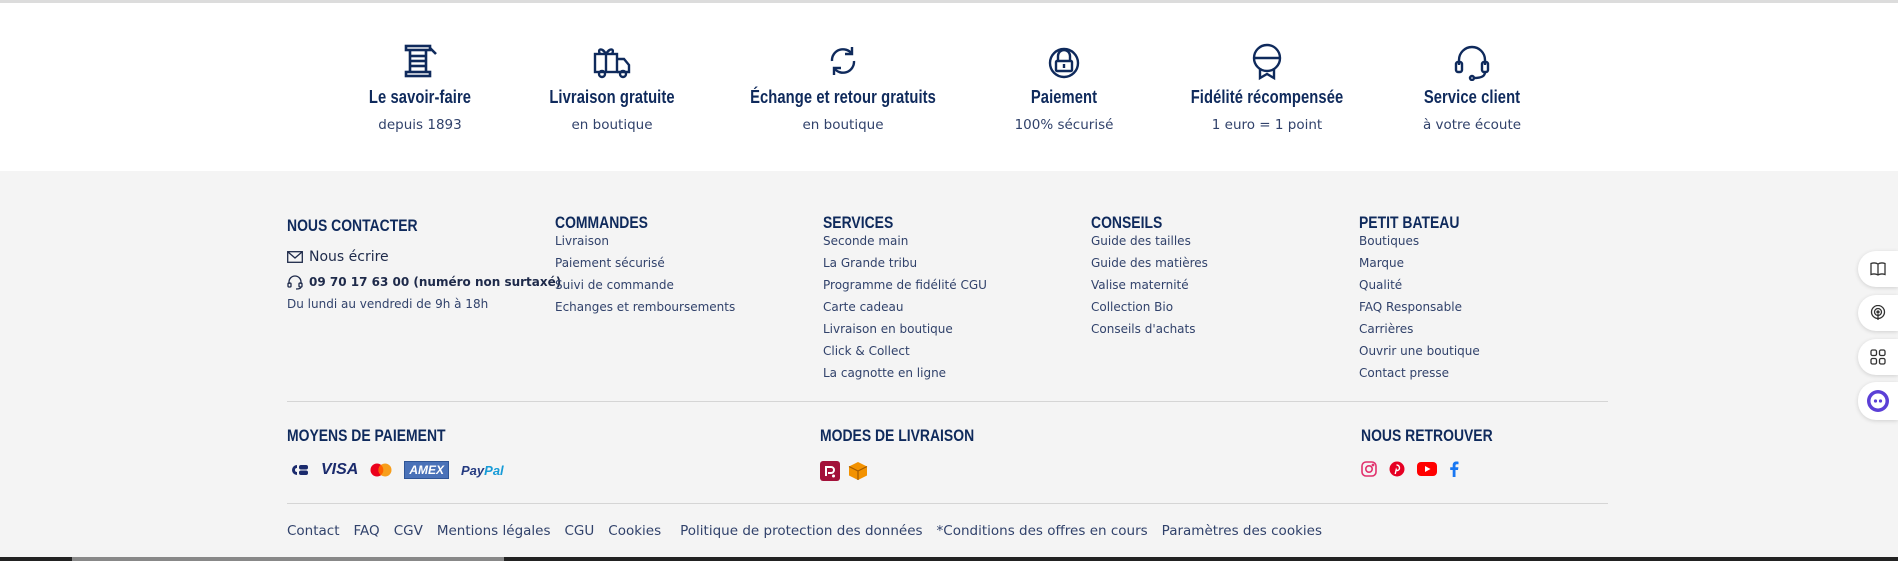 The width and height of the screenshot is (1898, 561). What do you see at coordinates (905, 285) in the screenshot?
I see `services-link: Programme de fidélité CGU` at bounding box center [905, 285].